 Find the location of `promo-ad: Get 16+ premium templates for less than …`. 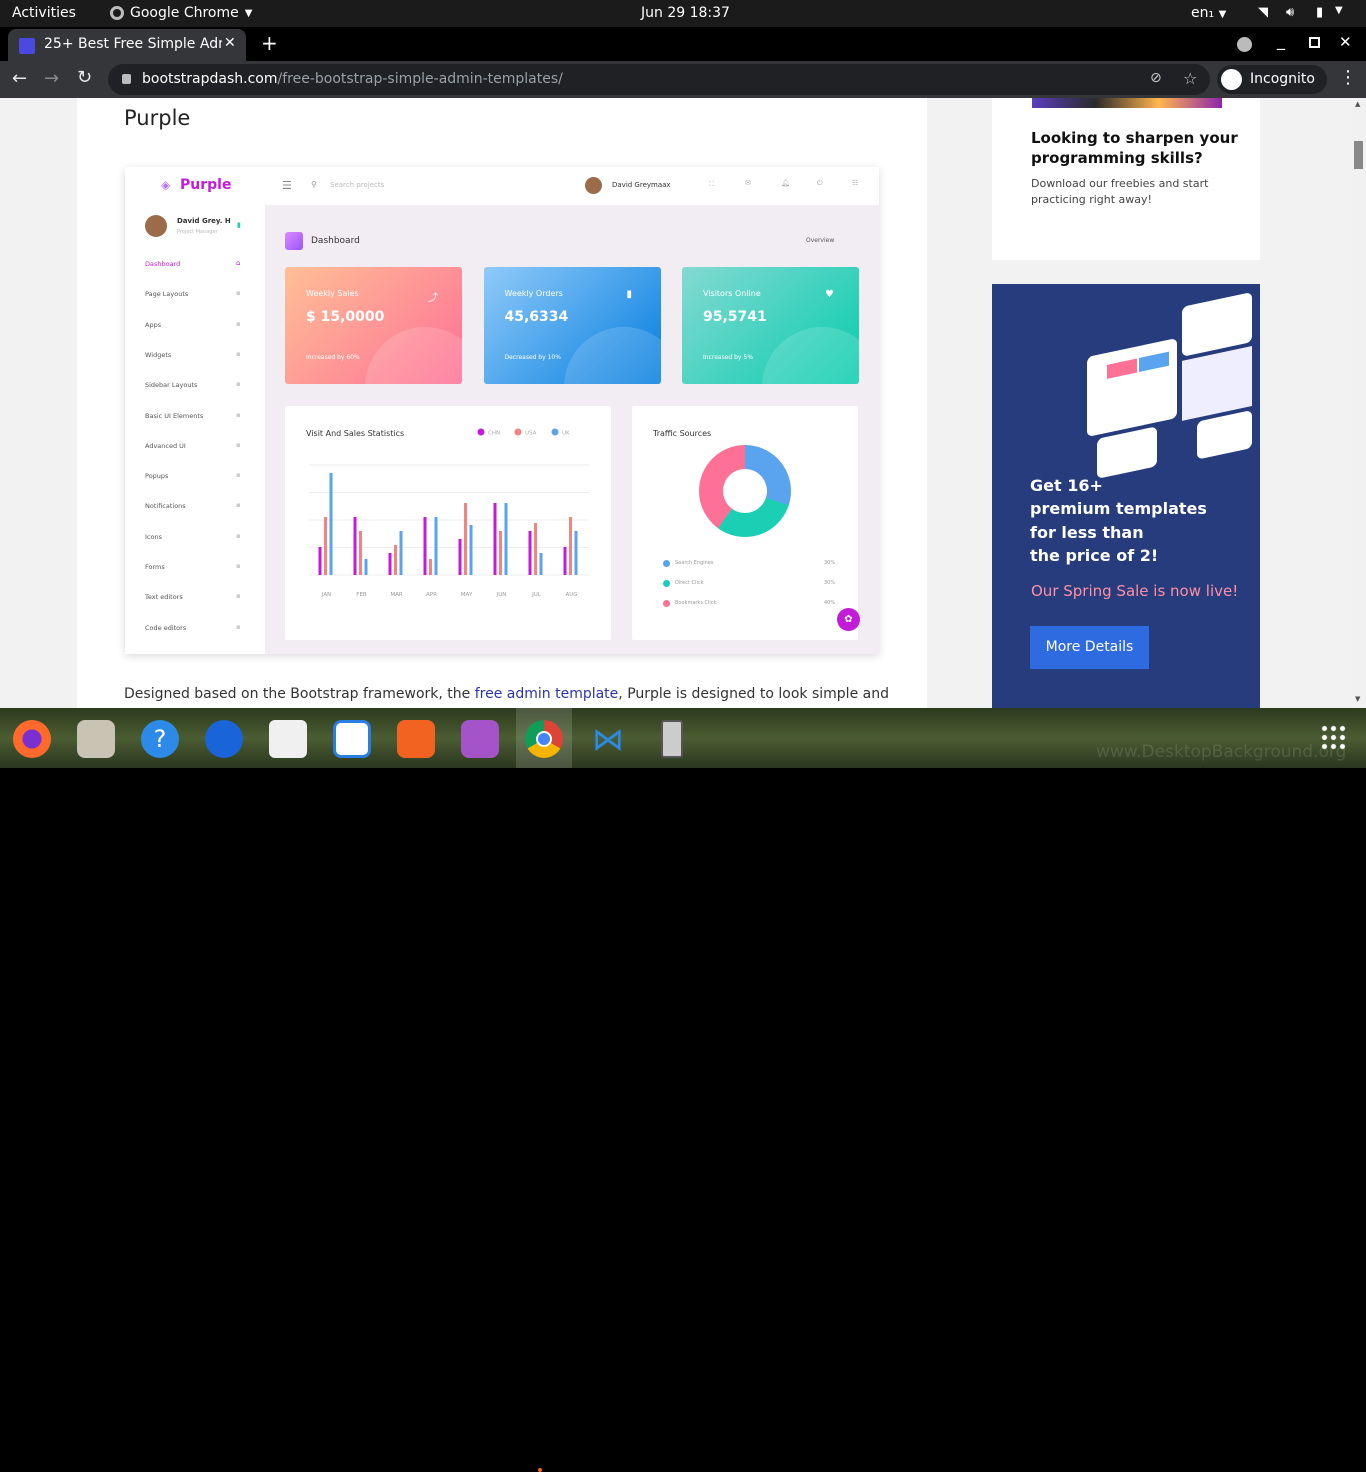

promo-ad: Get 16+ premium templates for less than … is located at coordinates (1126, 496).